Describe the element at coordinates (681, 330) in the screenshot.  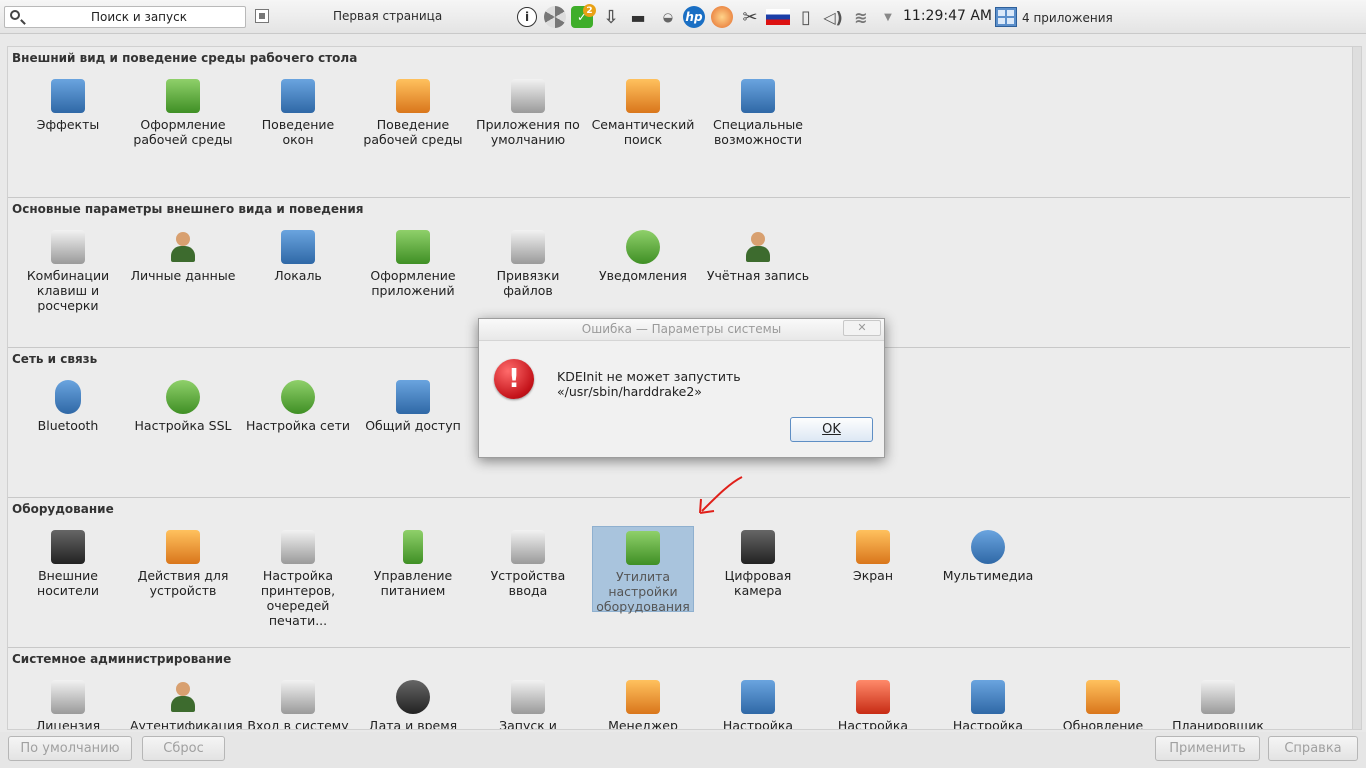
I see `dialog-title: Ошибка — Параметры системы` at that location.